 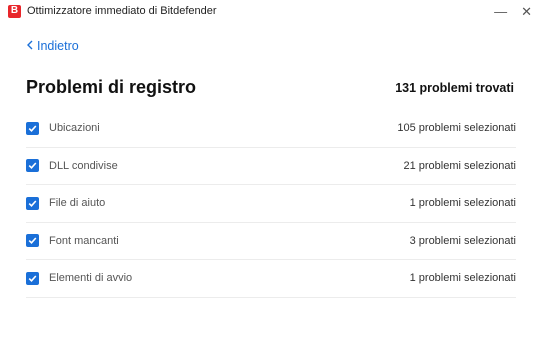 I want to click on minimize-button: —, so click(x=500, y=11).